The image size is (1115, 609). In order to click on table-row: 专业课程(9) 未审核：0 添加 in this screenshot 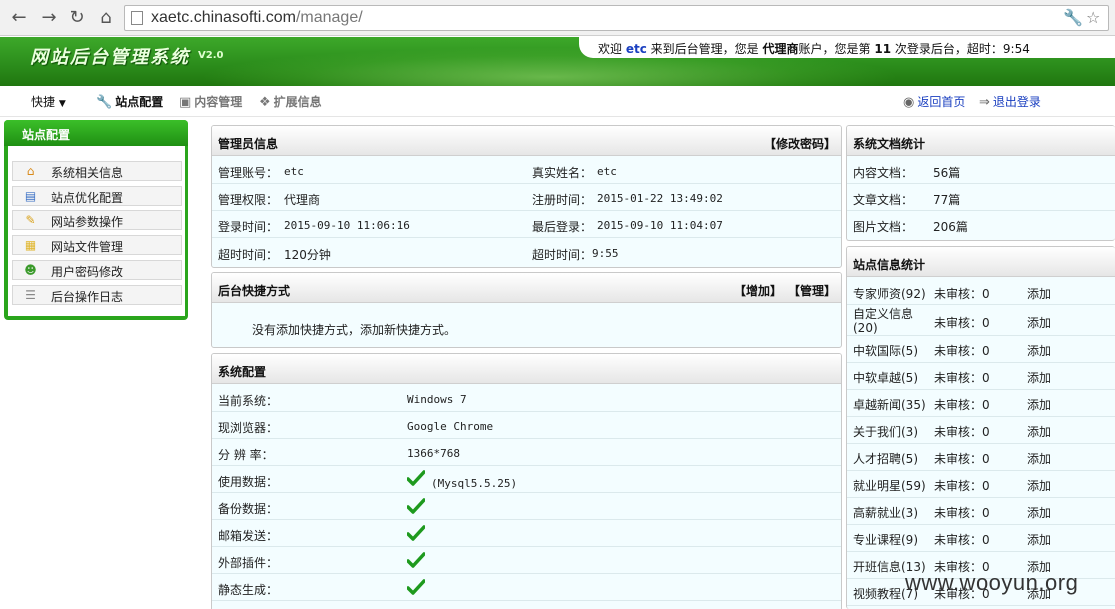, I will do `click(981, 538)`.